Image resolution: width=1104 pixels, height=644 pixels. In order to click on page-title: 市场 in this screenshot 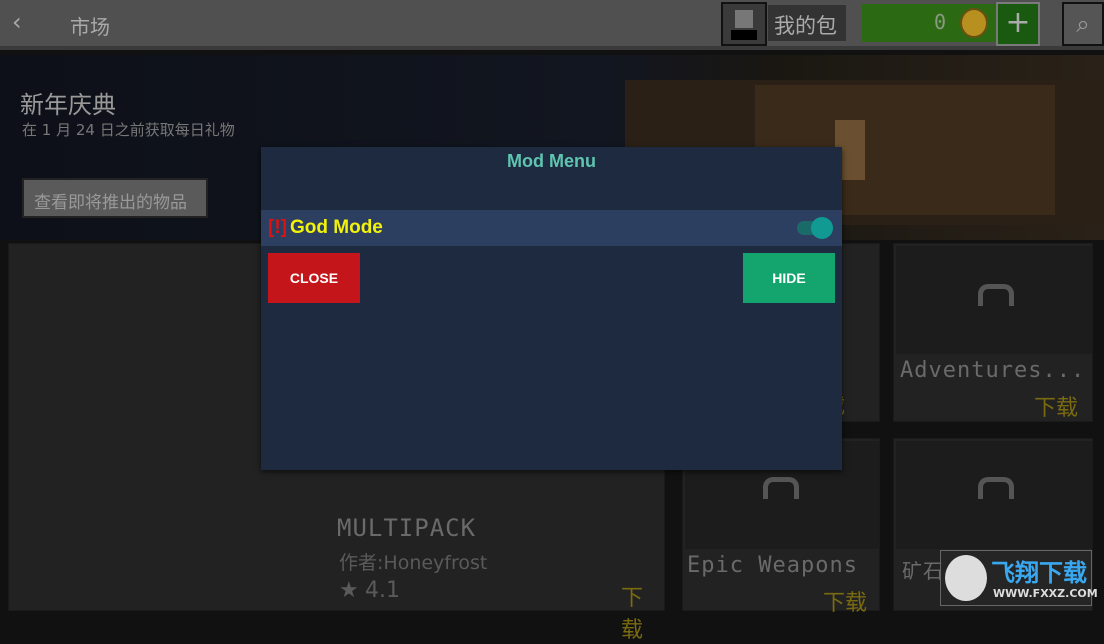, I will do `click(90, 27)`.